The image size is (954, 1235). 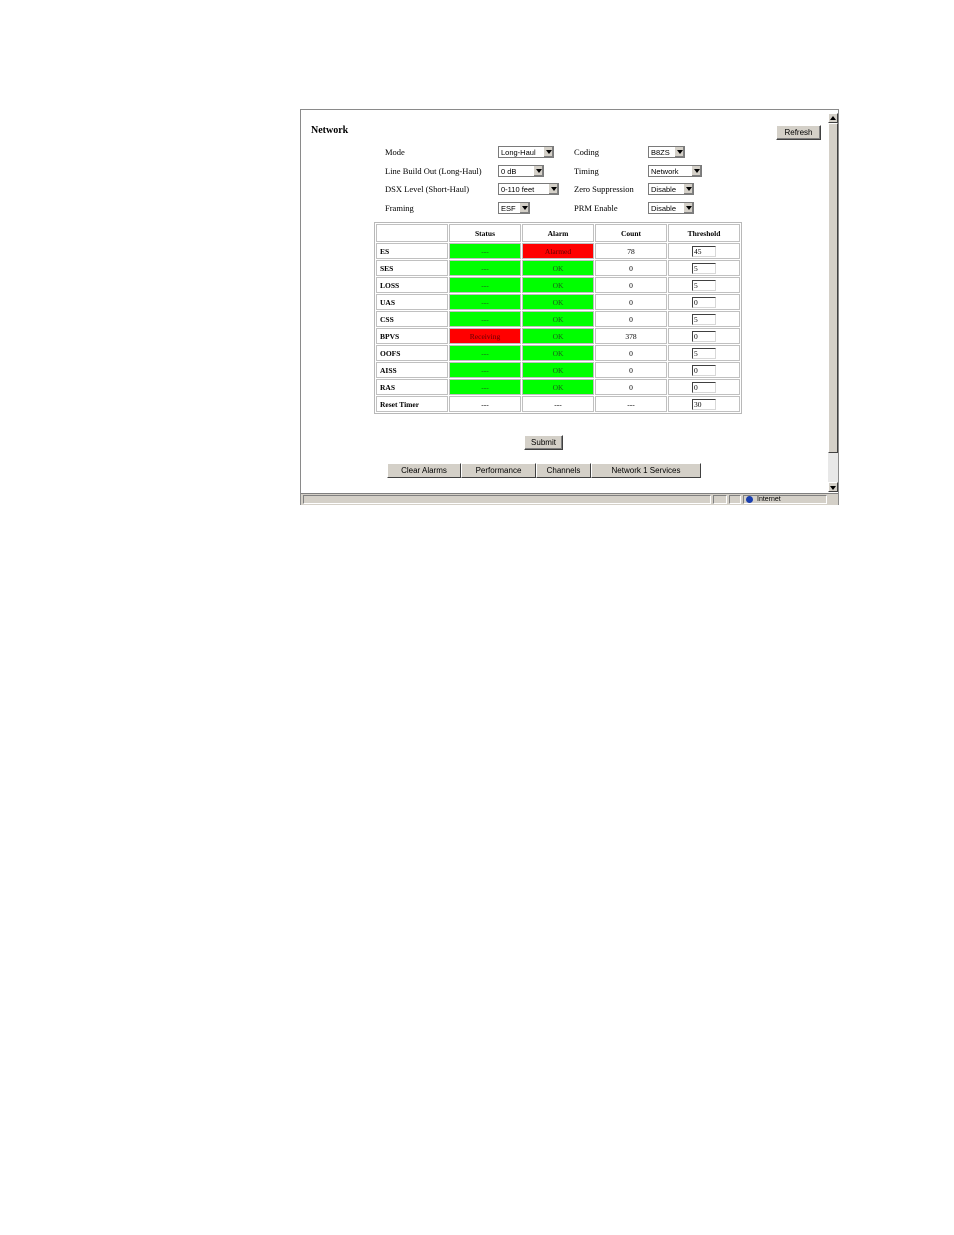 I want to click on count-cell: 378, so click(x=631, y=336).